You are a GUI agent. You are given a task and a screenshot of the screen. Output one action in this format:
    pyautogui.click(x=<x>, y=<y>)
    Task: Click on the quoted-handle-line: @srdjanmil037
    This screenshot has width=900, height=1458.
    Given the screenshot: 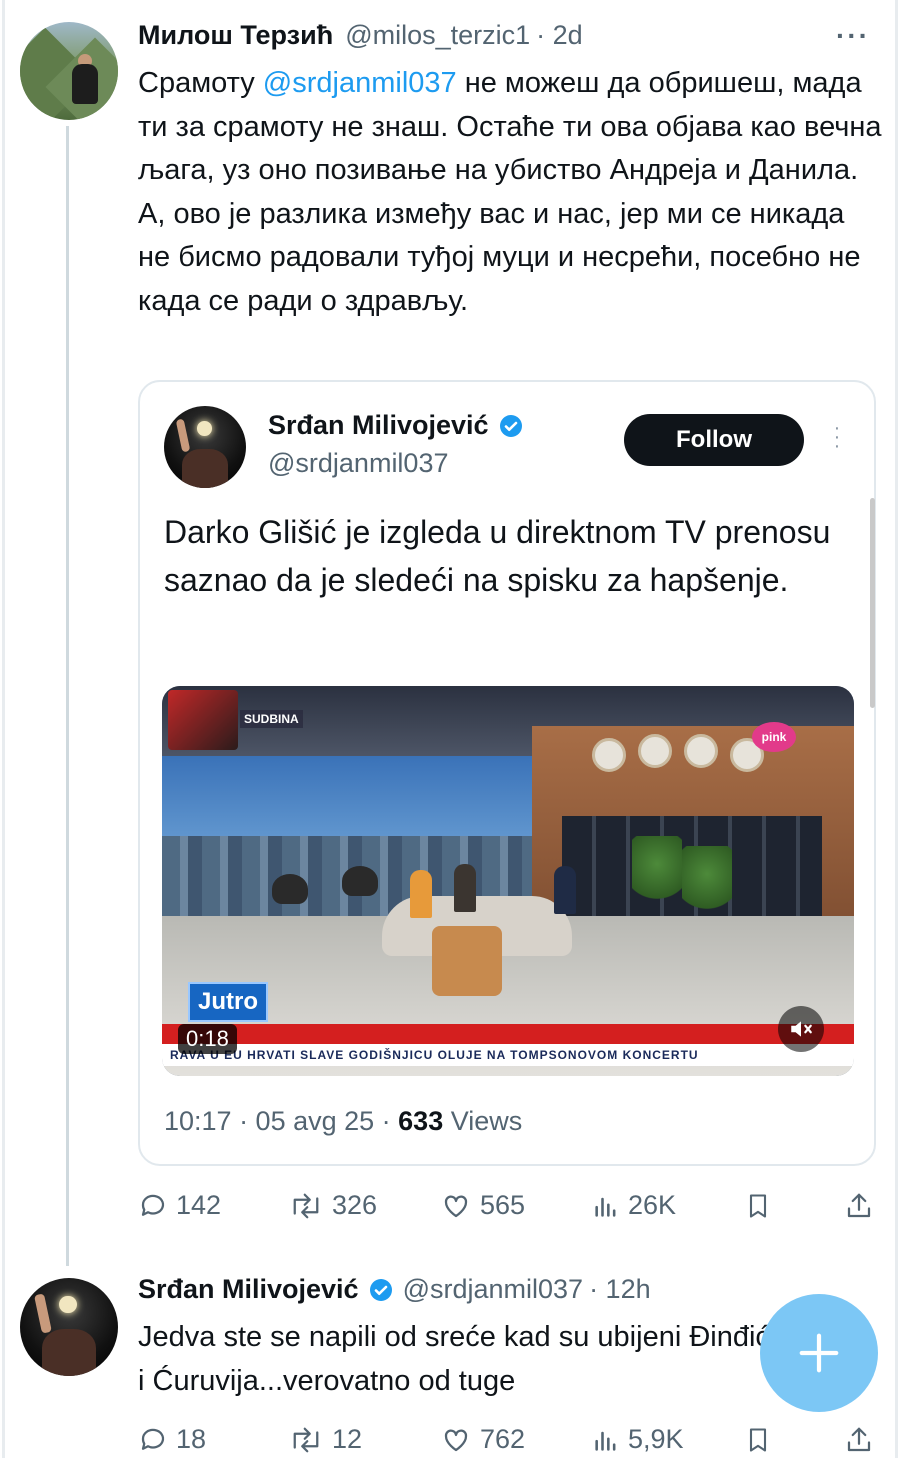 What is the action you would take?
    pyautogui.click(x=358, y=463)
    